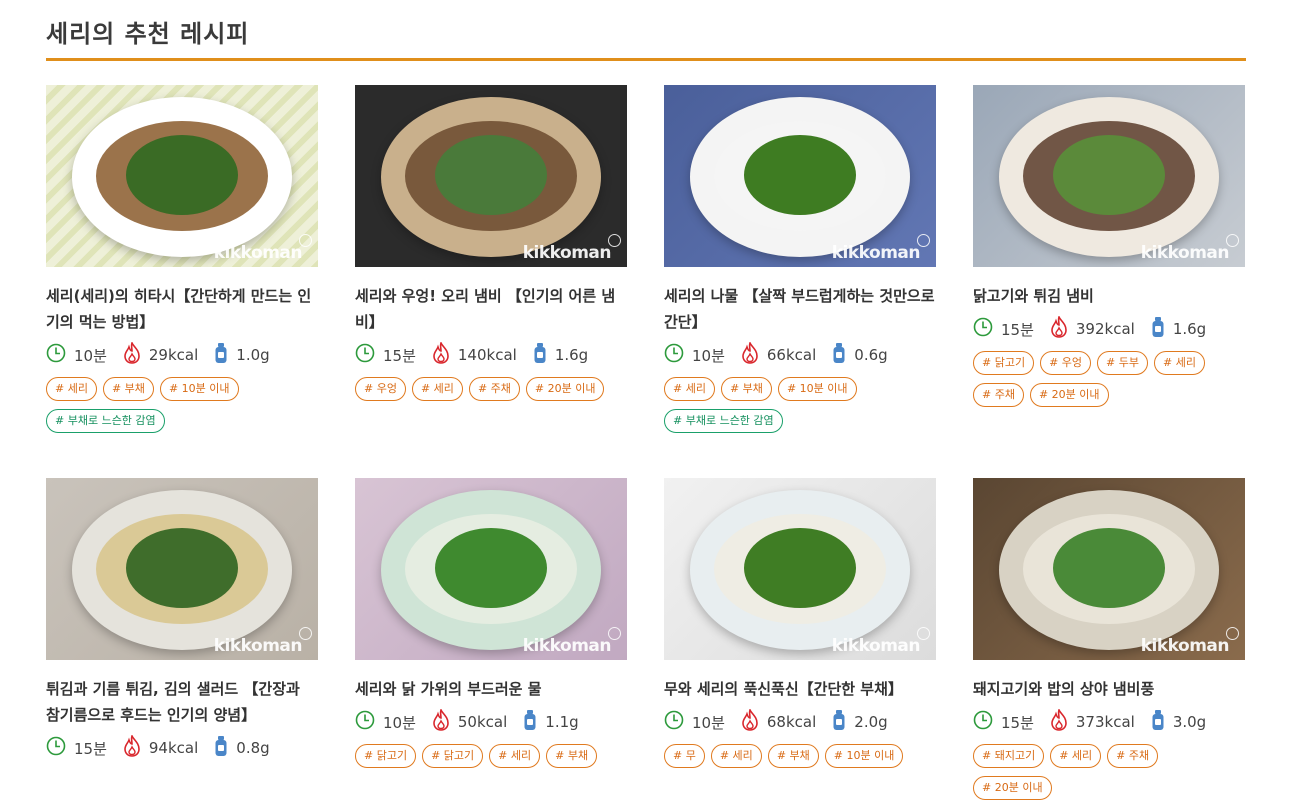 This screenshot has width=1309, height=808. I want to click on calories-value: 373kcal, so click(1105, 722).